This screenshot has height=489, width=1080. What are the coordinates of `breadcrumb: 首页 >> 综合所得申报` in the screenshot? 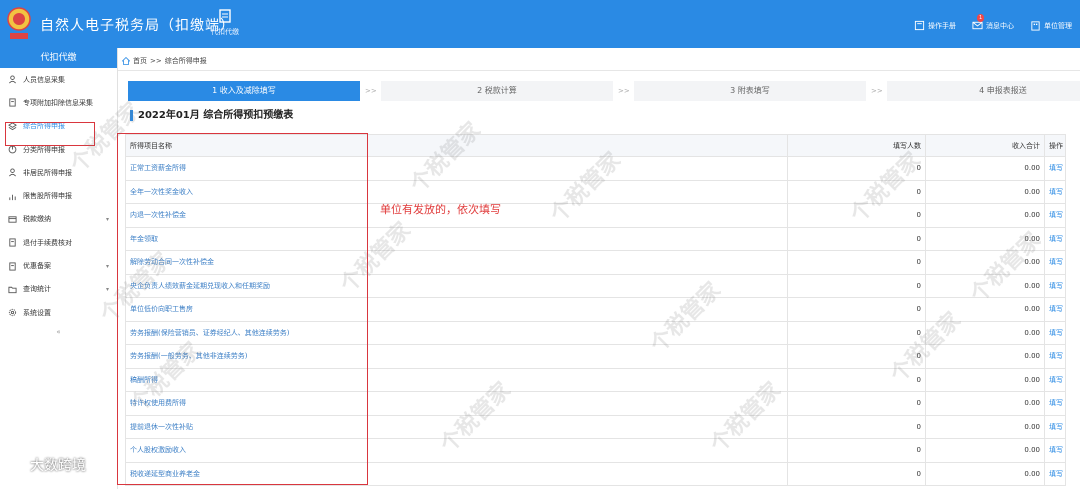 It's located at (164, 61).